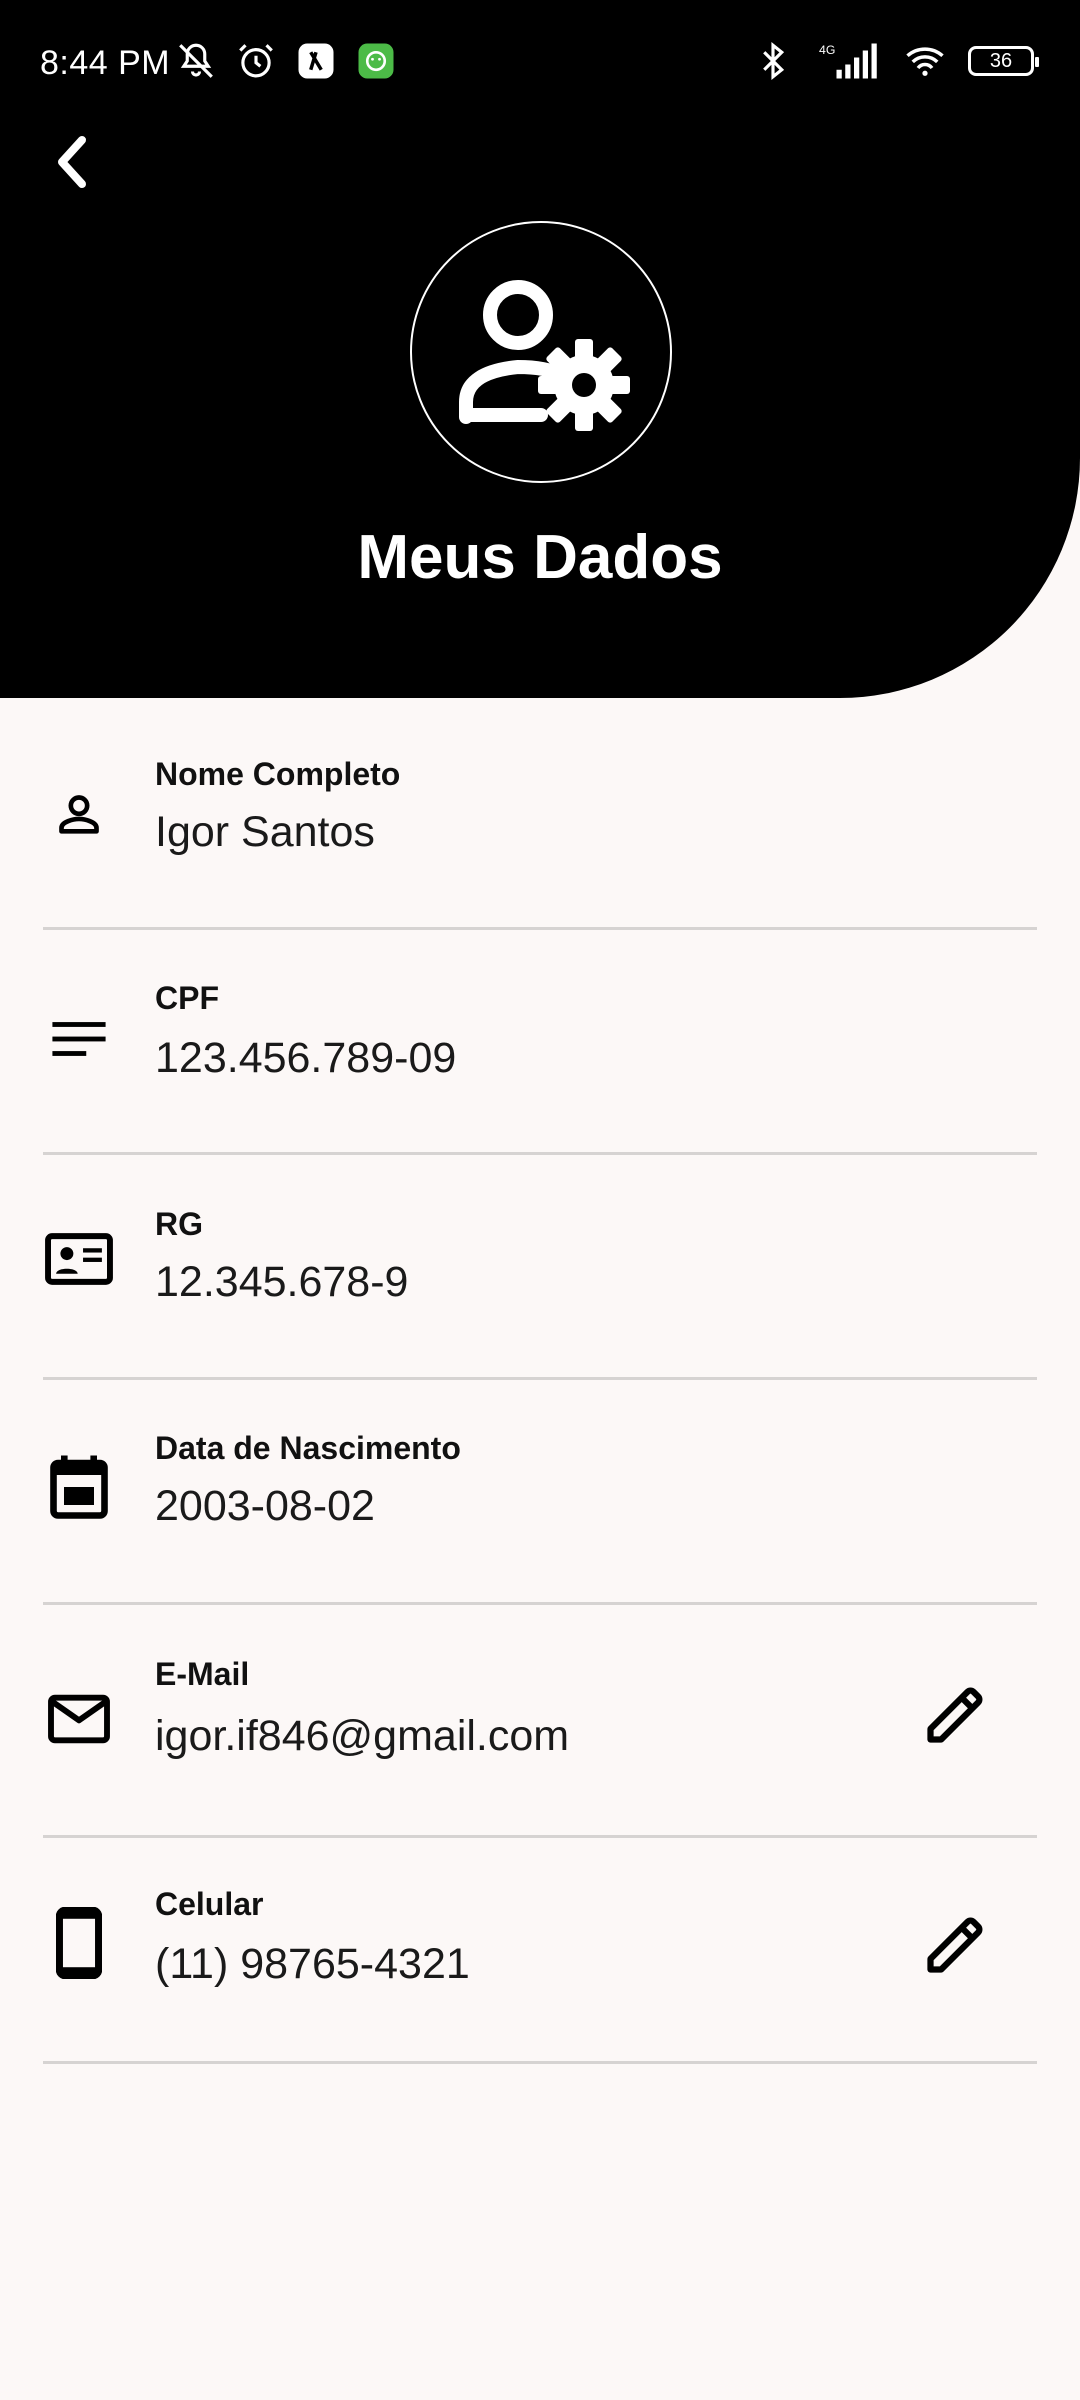 This screenshot has width=1080, height=2400. I want to click on edit-phone-button, so click(956, 1944).